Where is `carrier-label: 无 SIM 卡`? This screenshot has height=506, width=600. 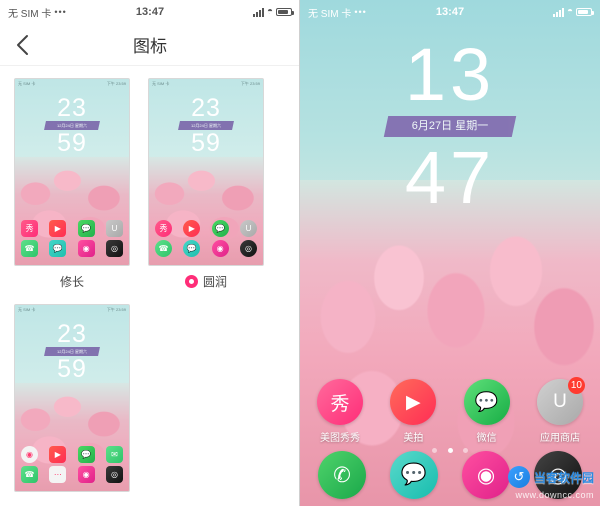 carrier-label: 无 SIM 卡 is located at coordinates (30, 14).